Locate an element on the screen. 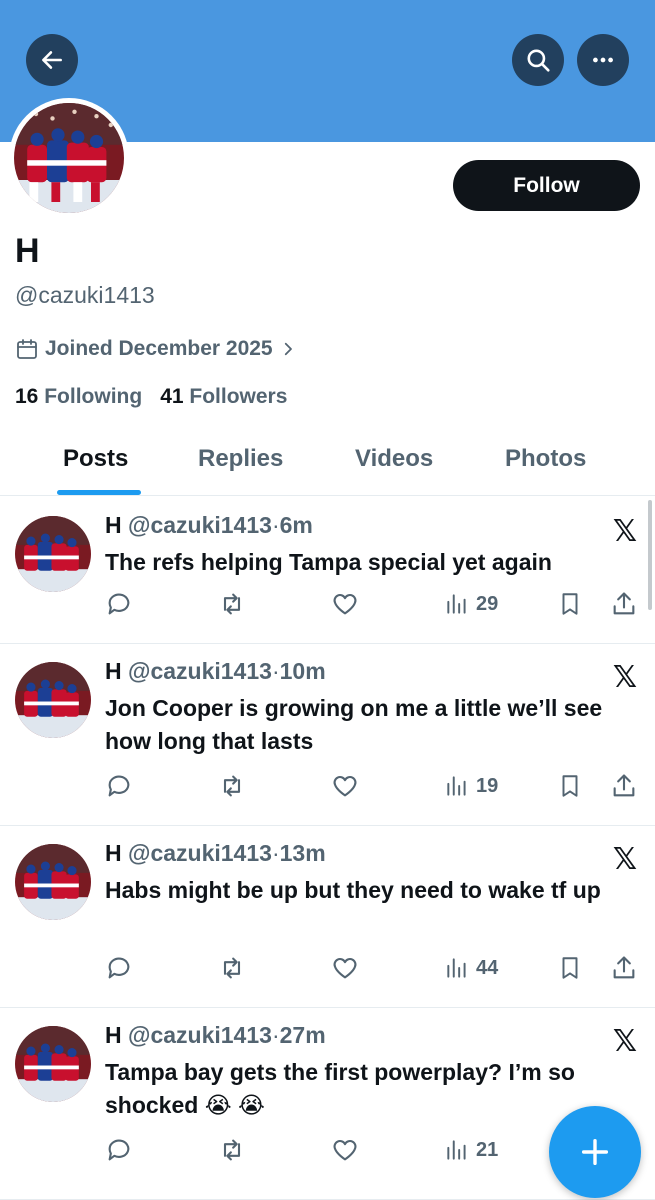 This screenshot has height=1200, width=655. views-button: 29 is located at coordinates (471, 604).